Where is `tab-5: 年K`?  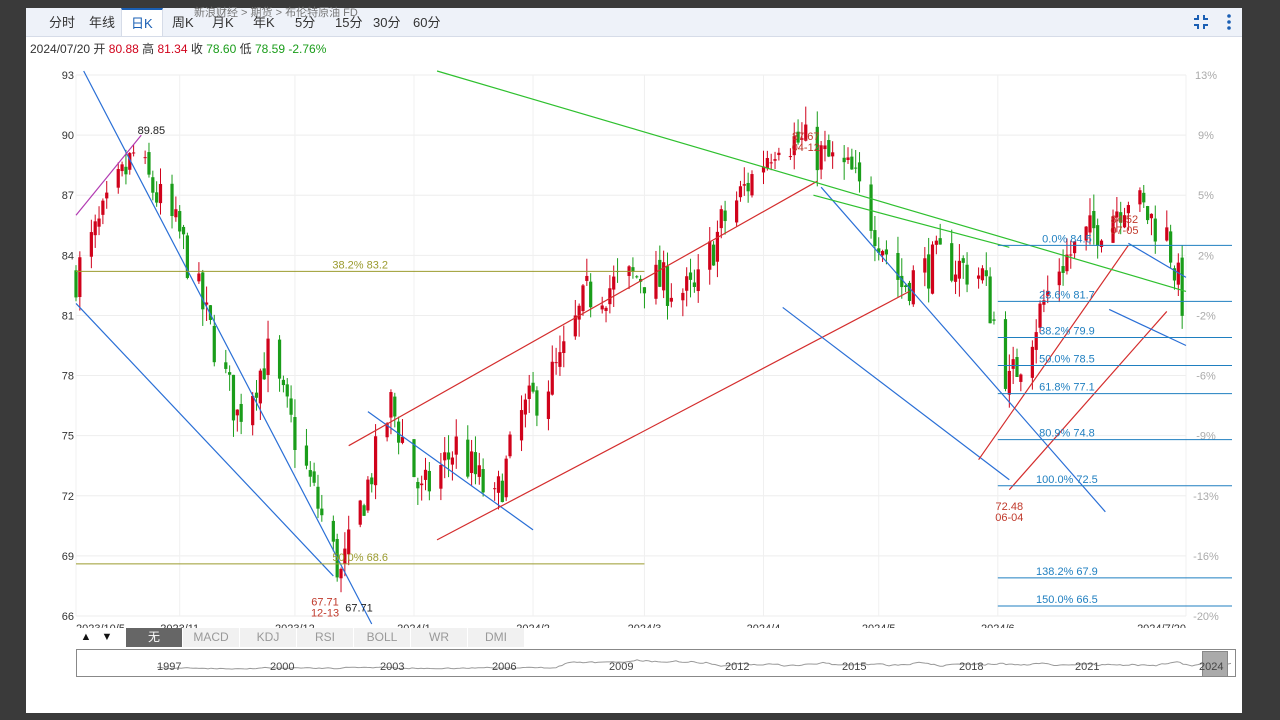
tab-5: 年K is located at coordinates (264, 22).